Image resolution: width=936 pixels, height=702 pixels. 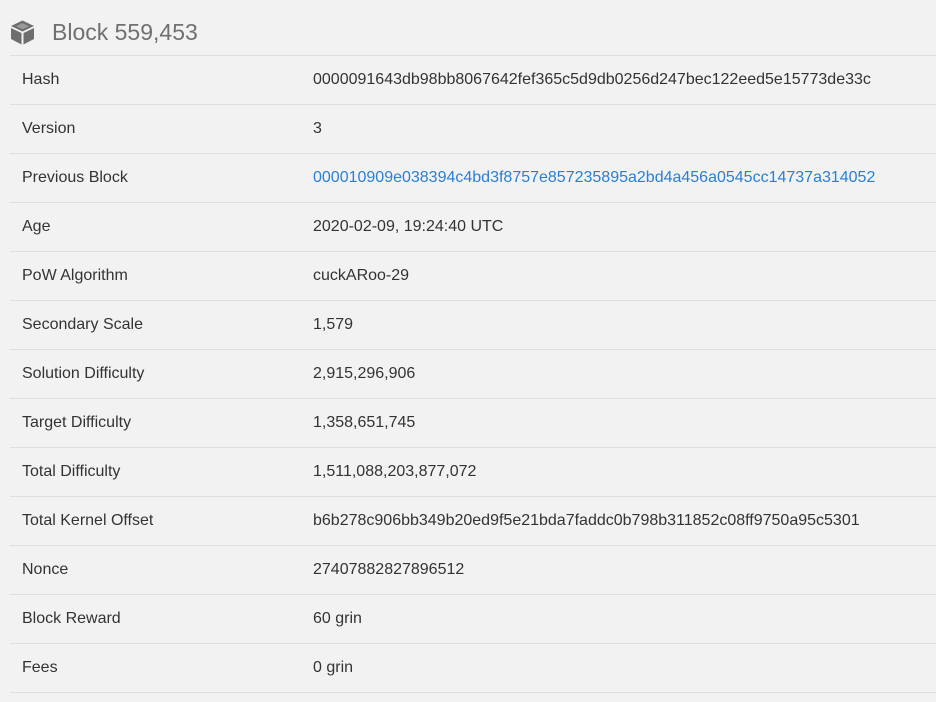 What do you see at coordinates (473, 276) in the screenshot?
I see `table-row-pow-algorithm: PoW Algorithm cuckARoo-29` at bounding box center [473, 276].